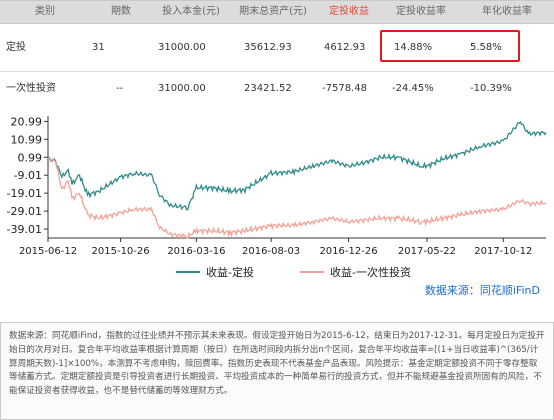 Image resolution: width=554 pixels, height=420 pixels. Describe the element at coordinates (121, 251) in the screenshot. I see `x-tick-label: 2015-10-26` at that location.